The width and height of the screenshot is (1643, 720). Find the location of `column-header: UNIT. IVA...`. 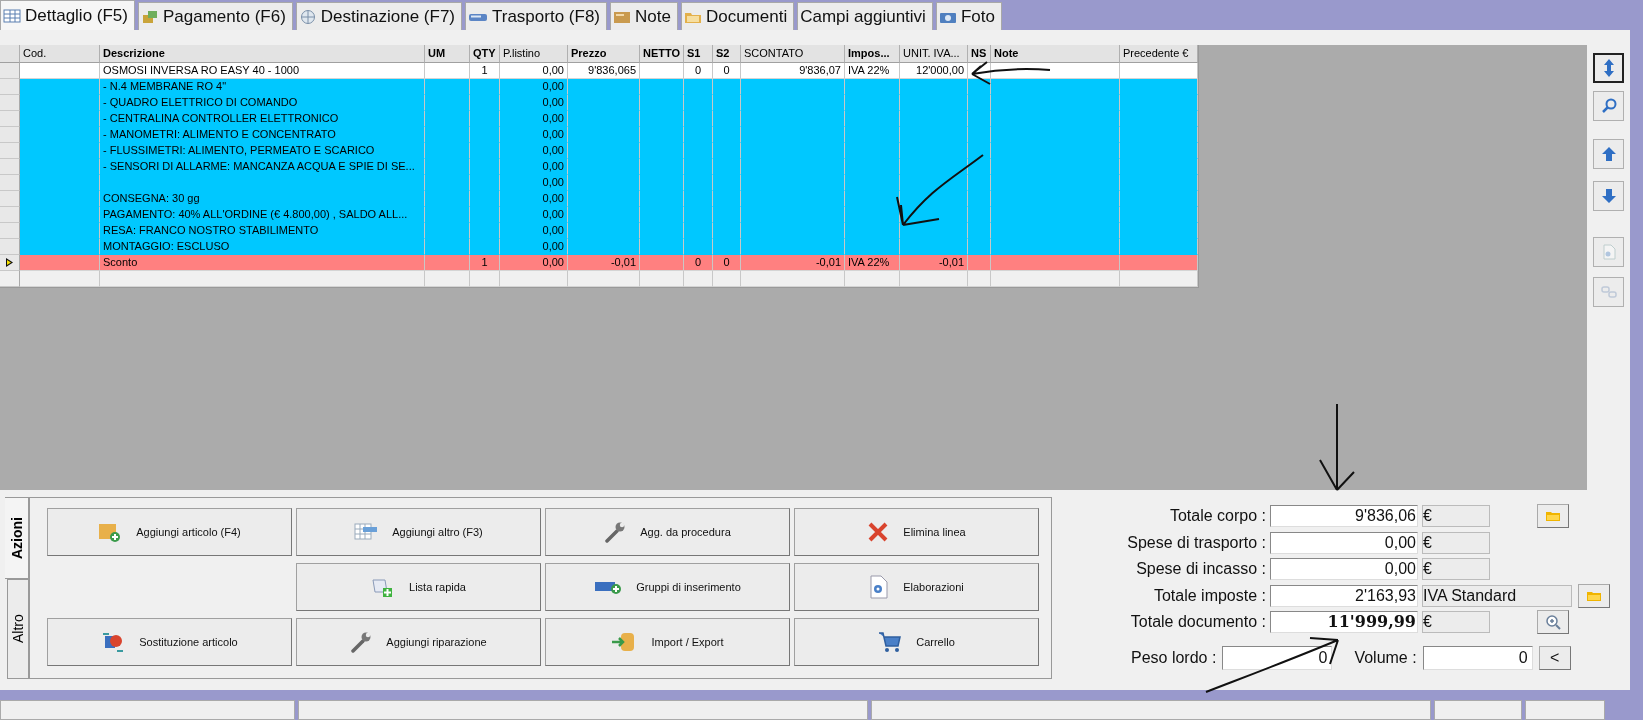

column-header: UNIT. IVA... is located at coordinates (934, 54).